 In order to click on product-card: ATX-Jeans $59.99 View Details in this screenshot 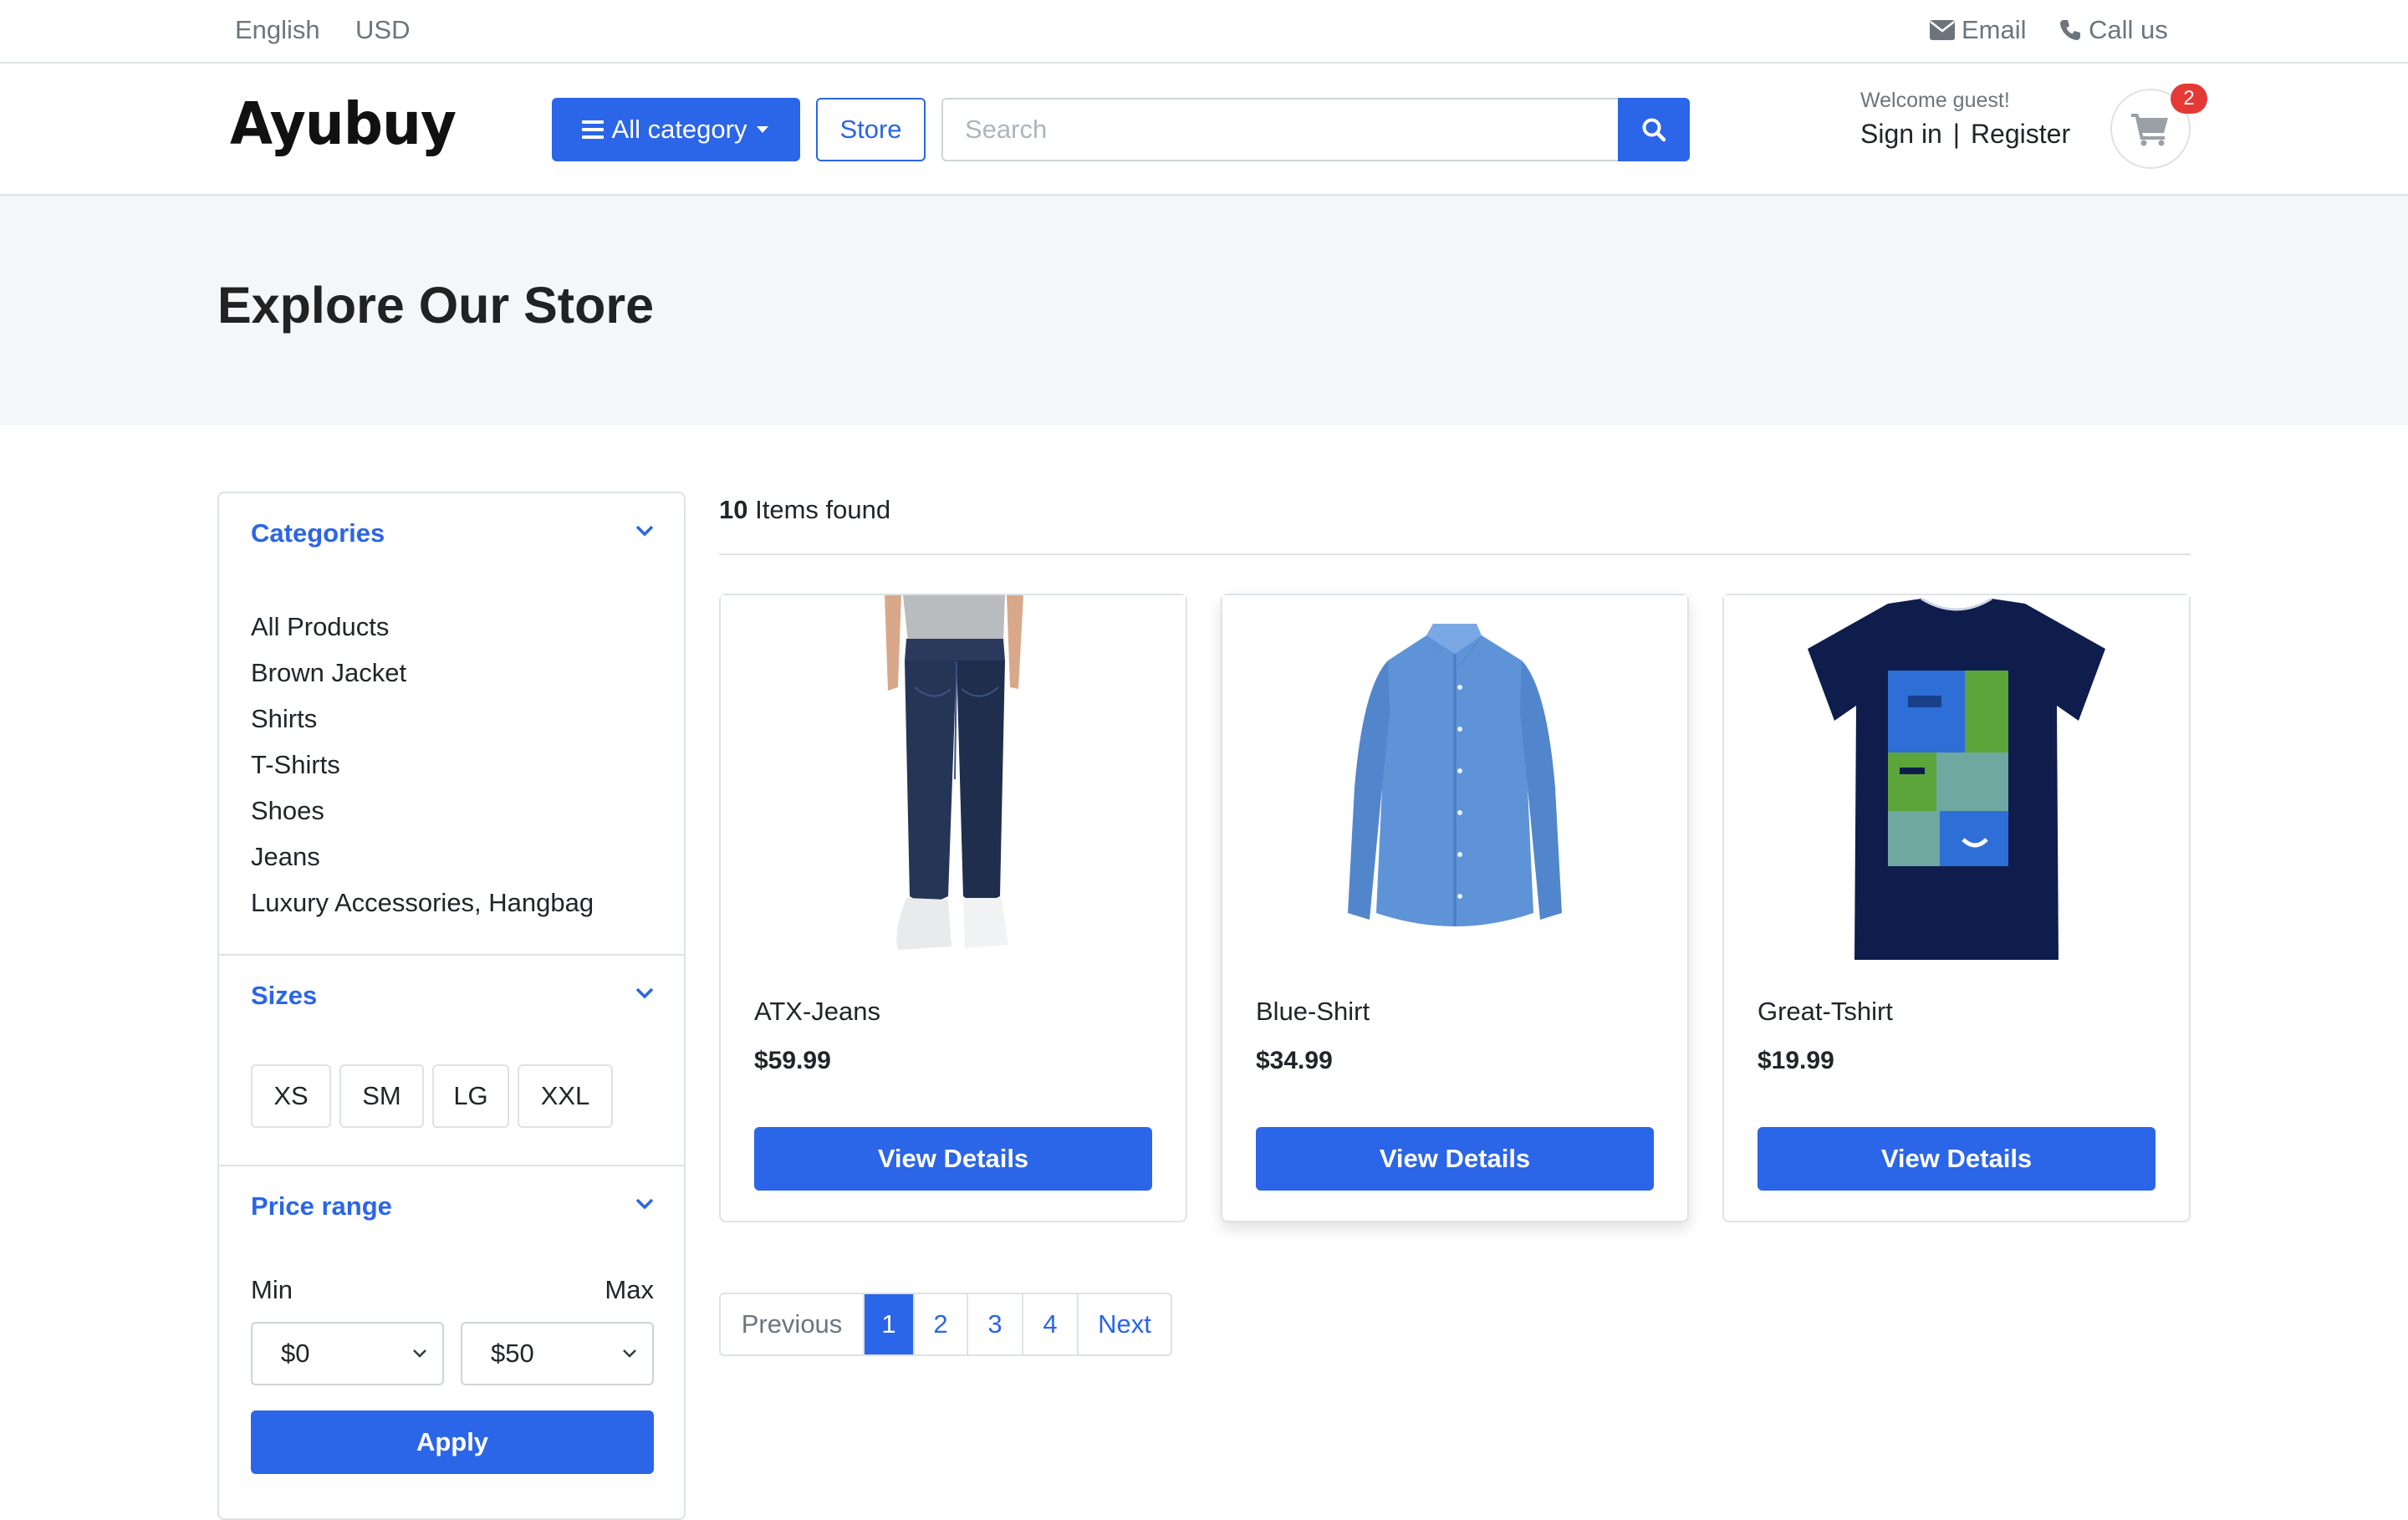, I will do `click(953, 908)`.